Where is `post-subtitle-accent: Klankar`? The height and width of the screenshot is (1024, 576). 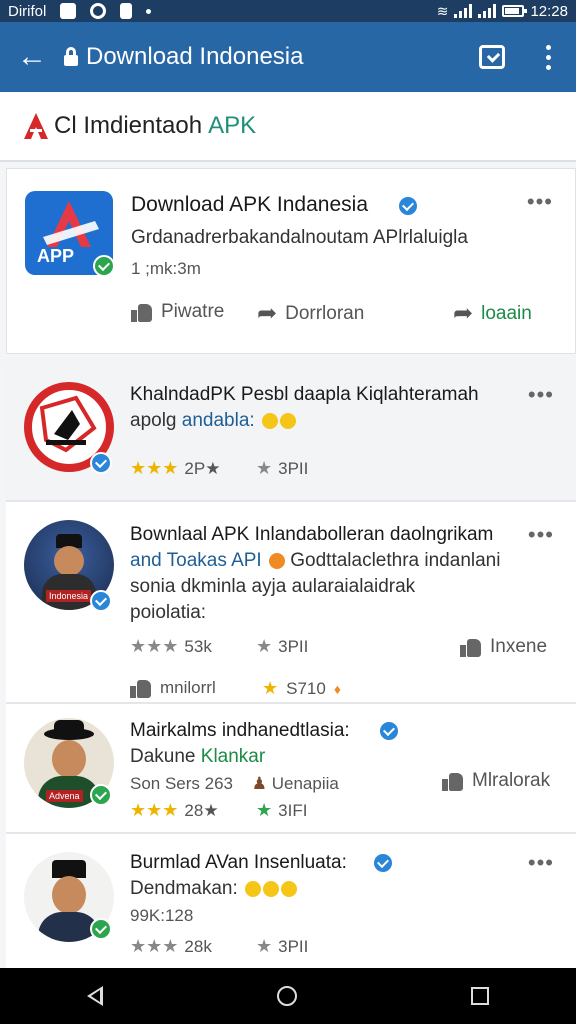 post-subtitle-accent: Klankar is located at coordinates (233, 756).